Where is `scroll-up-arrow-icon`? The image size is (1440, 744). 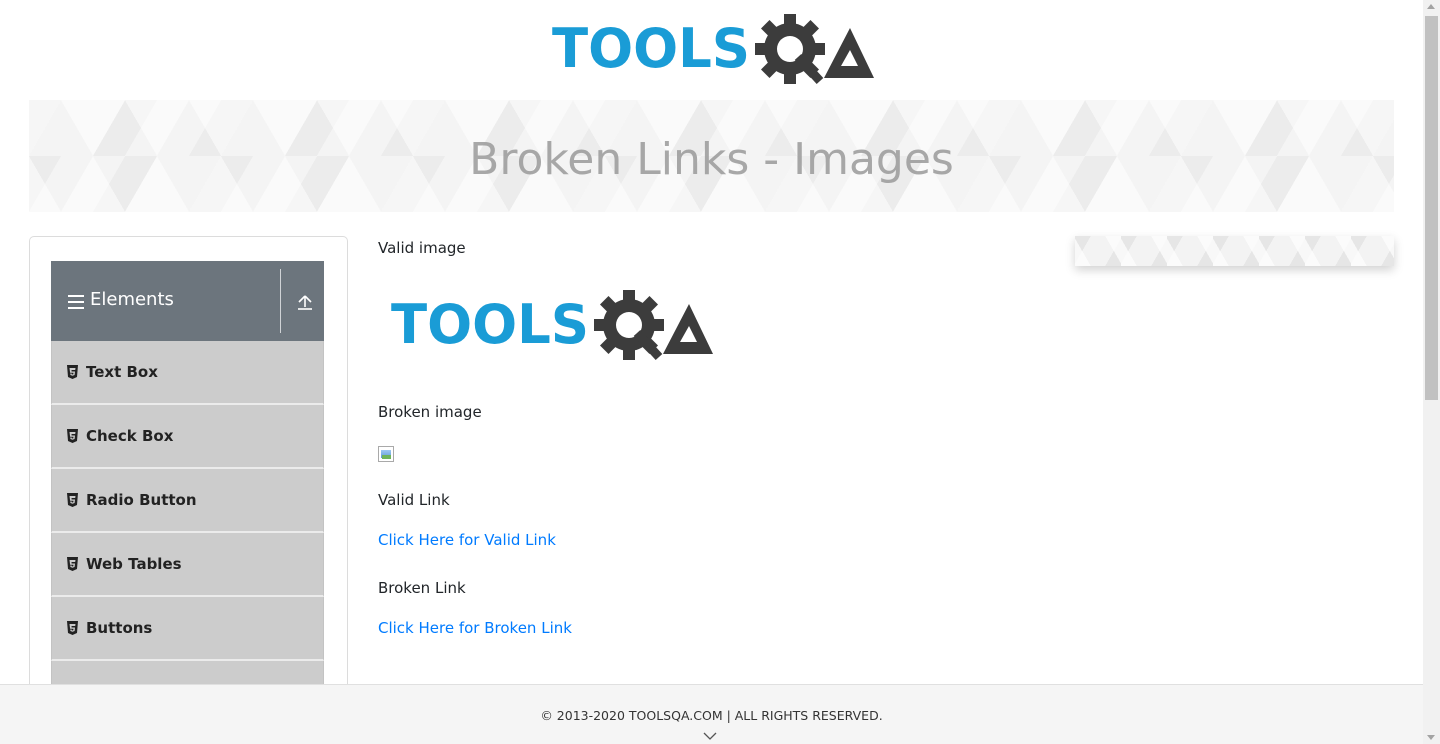
scroll-up-arrow-icon is located at coordinates (1431, 6).